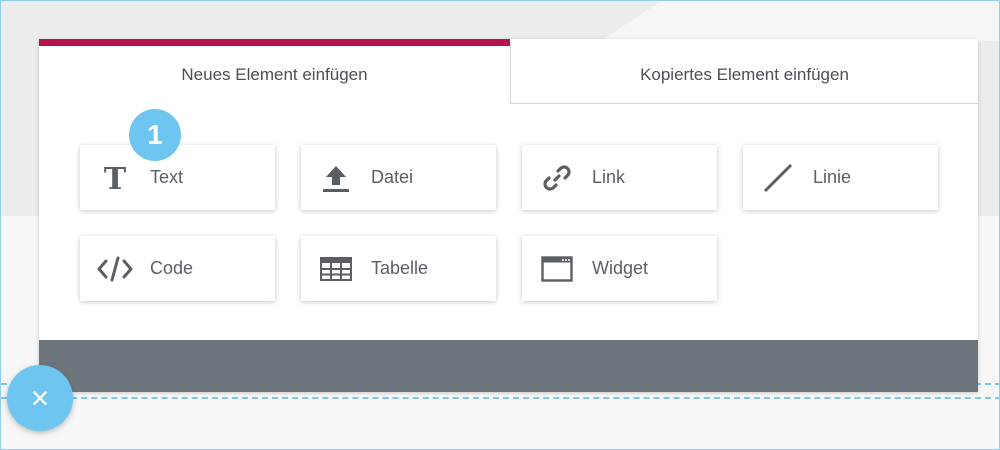 This screenshot has height=450, width=1000. Describe the element at coordinates (557, 177) in the screenshot. I see `link-icon` at that location.